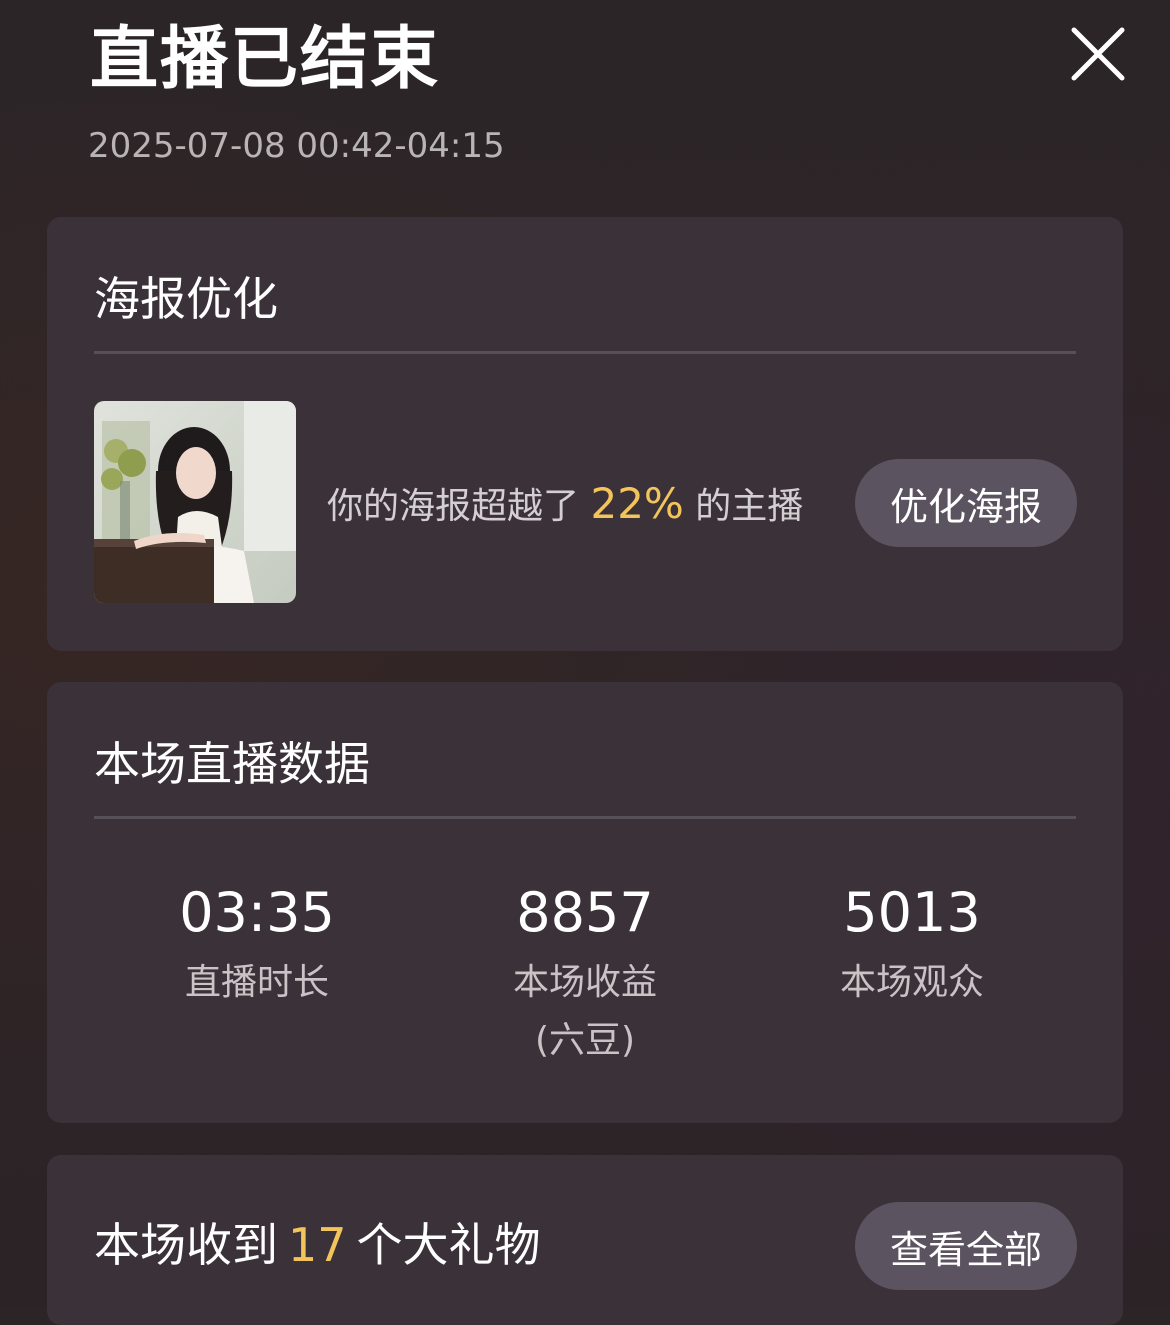 The width and height of the screenshot is (1170, 1325). I want to click on poster-rank-percent: 22%, so click(637, 503).